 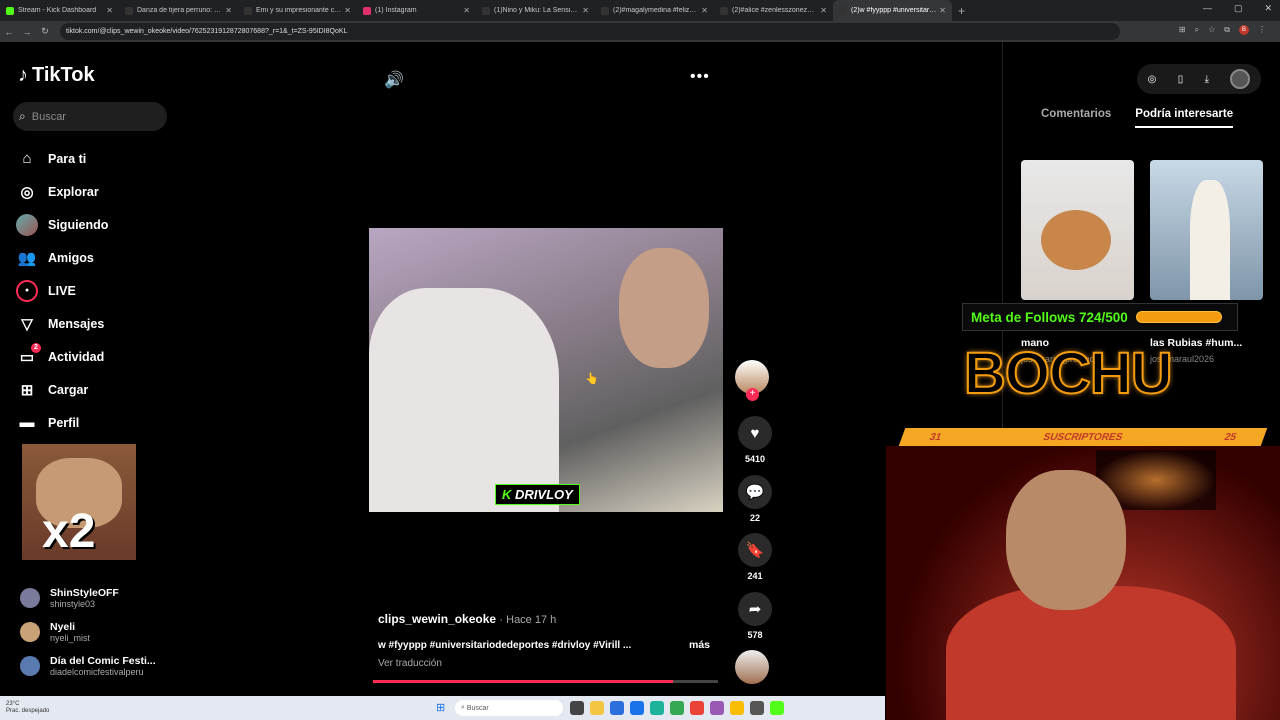 What do you see at coordinates (755, 557) in the screenshot?
I see `save-button: 🔖 241` at bounding box center [755, 557].